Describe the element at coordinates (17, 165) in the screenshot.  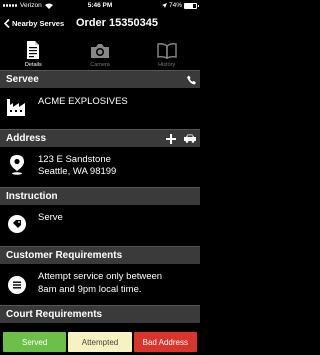
I see `map-pin-icon` at that location.